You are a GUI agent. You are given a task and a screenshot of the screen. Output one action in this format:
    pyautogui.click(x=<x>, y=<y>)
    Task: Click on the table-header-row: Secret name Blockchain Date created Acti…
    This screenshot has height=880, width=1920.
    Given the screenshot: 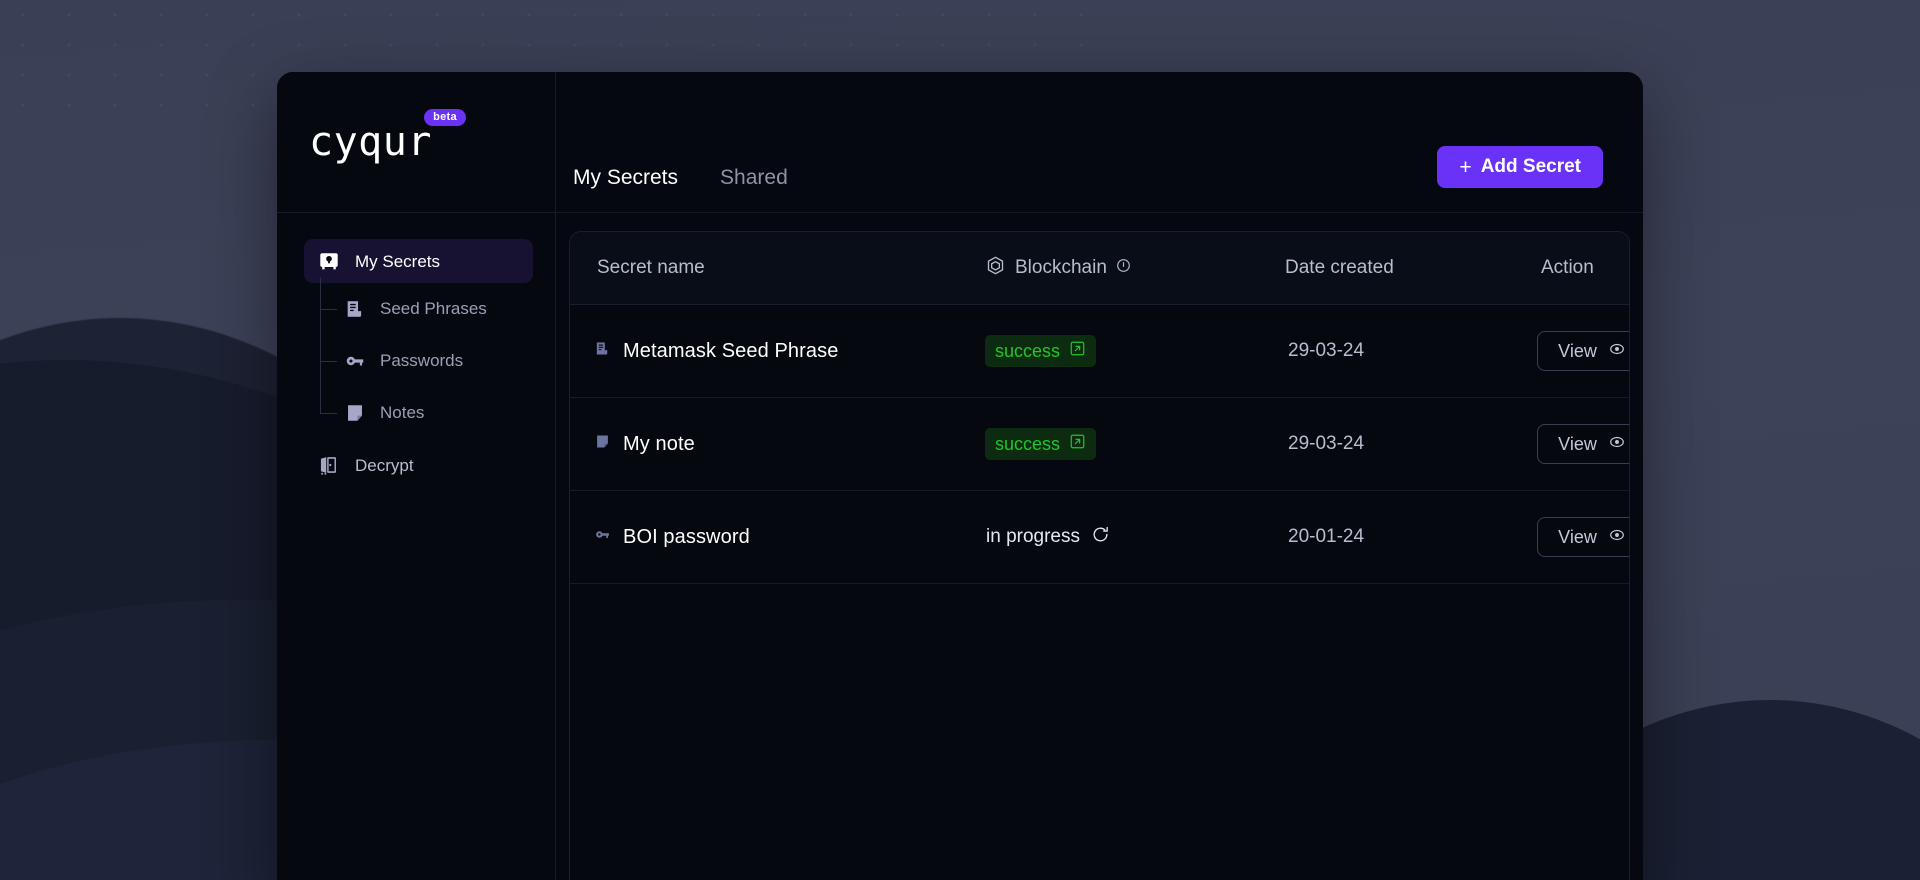 What is the action you would take?
    pyautogui.click(x=1099, y=268)
    